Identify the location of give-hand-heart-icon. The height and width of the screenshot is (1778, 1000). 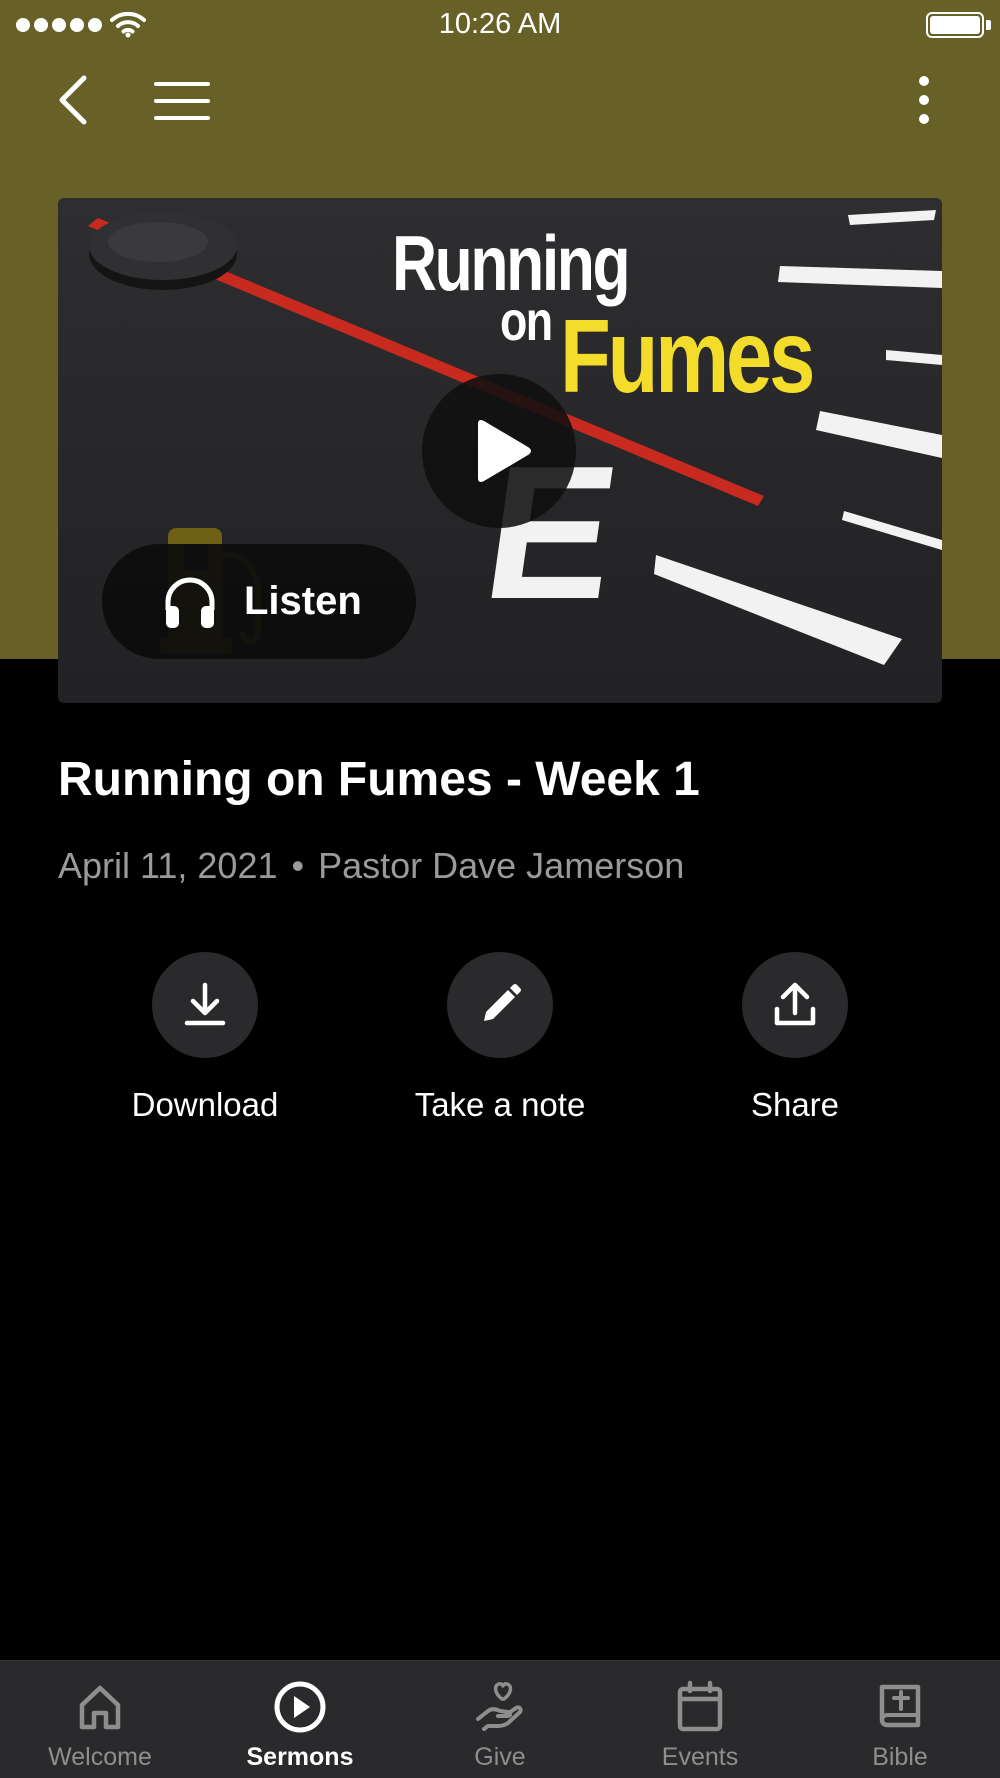
(499, 1706).